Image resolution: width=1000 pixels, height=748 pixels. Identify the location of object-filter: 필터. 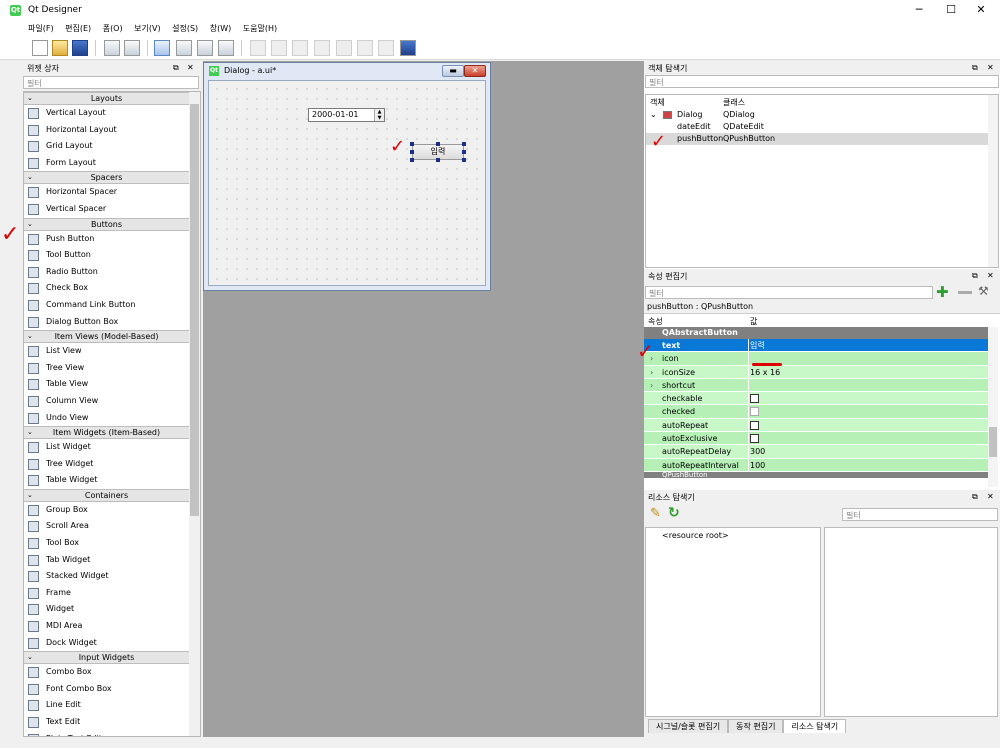
(822, 81).